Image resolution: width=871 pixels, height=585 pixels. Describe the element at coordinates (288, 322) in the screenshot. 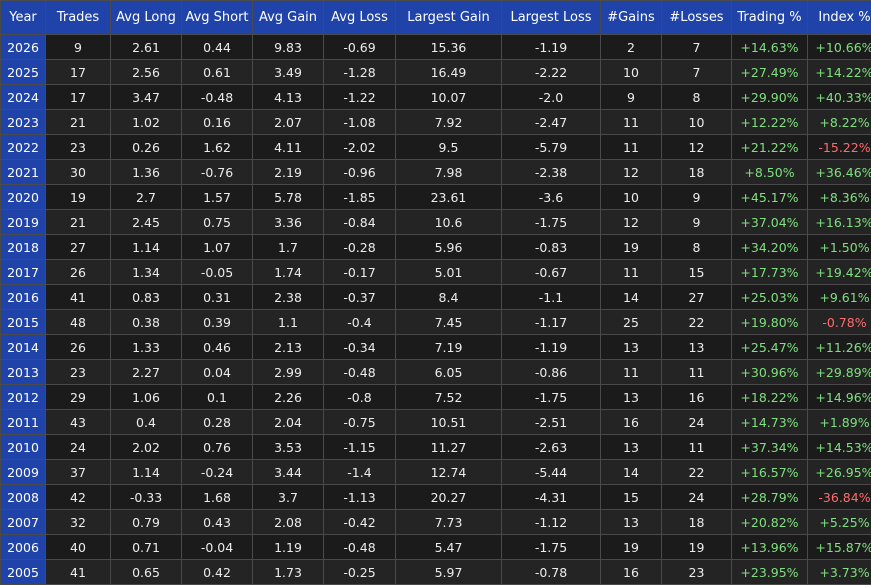

I see `cell-avg-gain: 1.1` at that location.